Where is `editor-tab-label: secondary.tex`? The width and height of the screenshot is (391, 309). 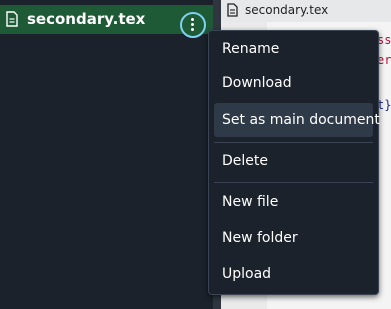
editor-tab-label: secondary.tex is located at coordinates (287, 10).